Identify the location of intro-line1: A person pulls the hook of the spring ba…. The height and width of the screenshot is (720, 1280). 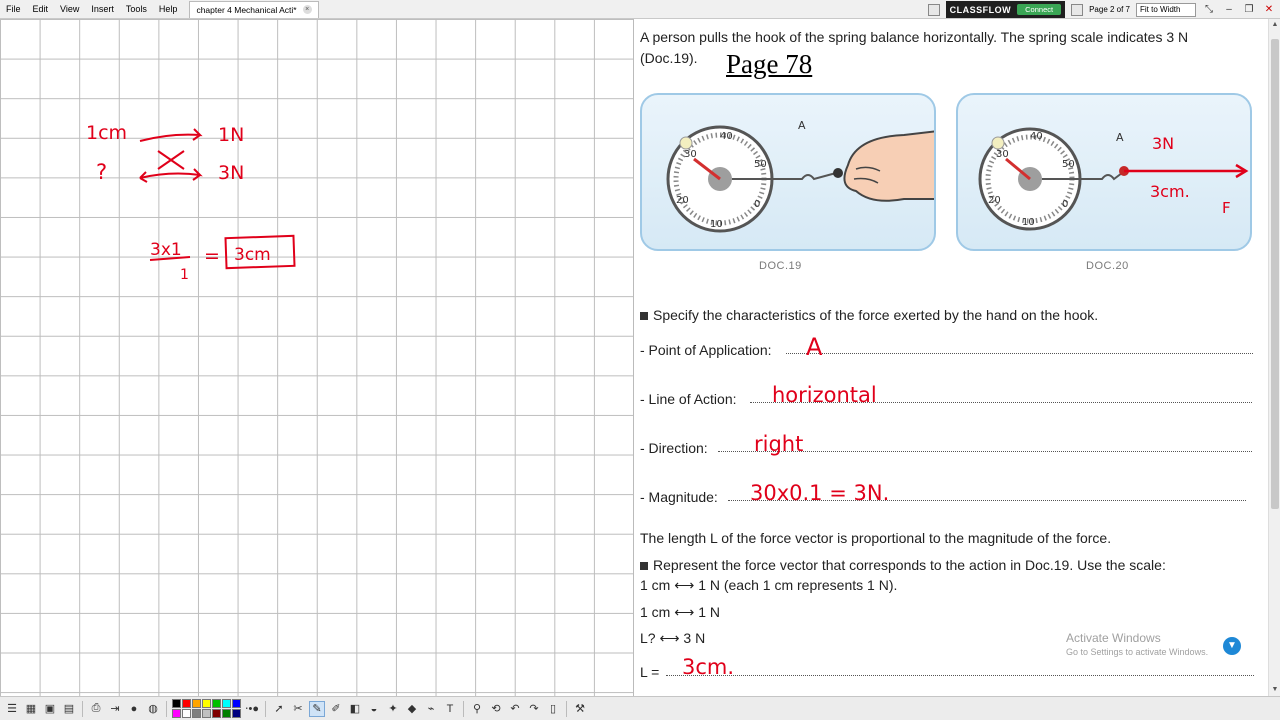
(914, 37).